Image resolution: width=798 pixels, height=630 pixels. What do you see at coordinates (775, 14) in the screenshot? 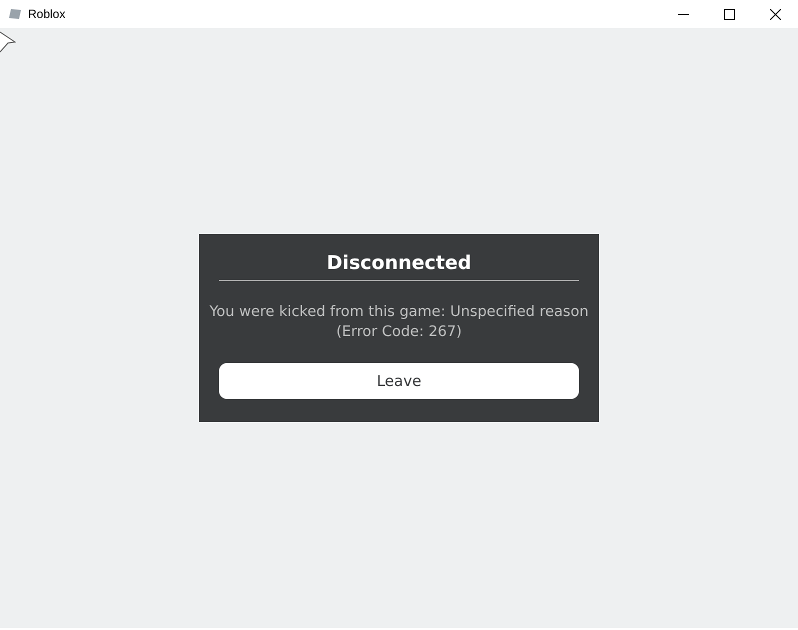
I see `close-icon` at bounding box center [775, 14].